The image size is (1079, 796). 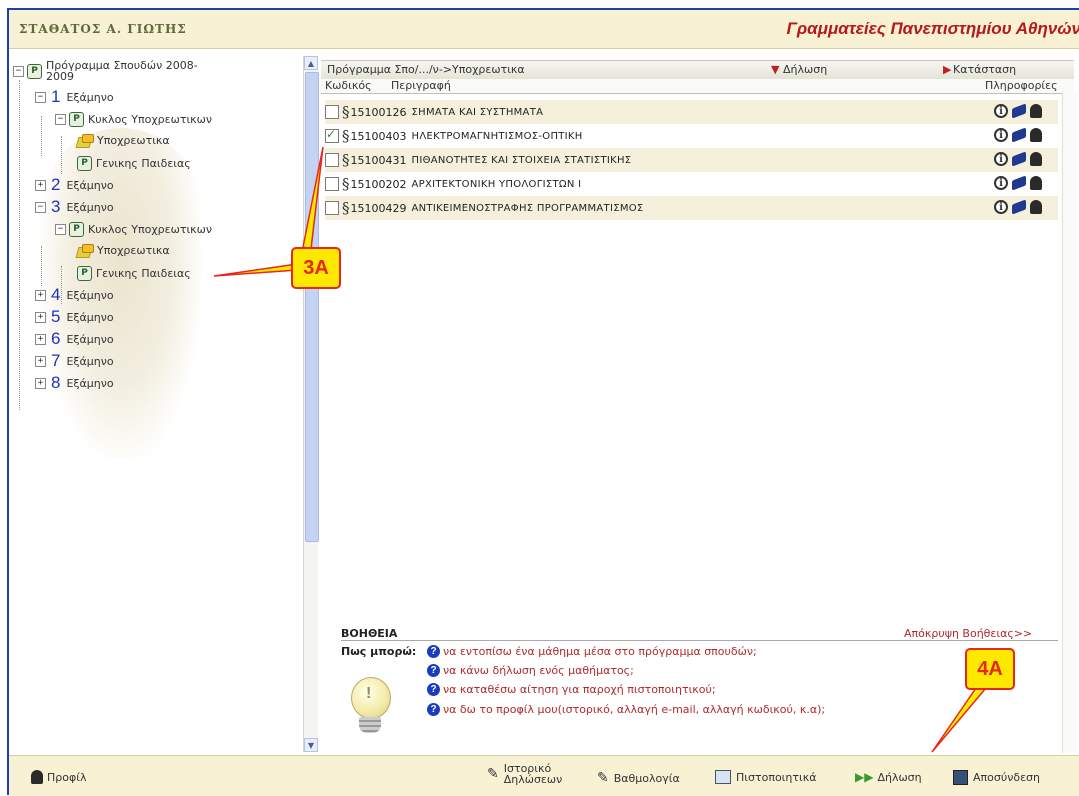 I want to click on status-header: Κατάσταση, so click(x=984, y=69).